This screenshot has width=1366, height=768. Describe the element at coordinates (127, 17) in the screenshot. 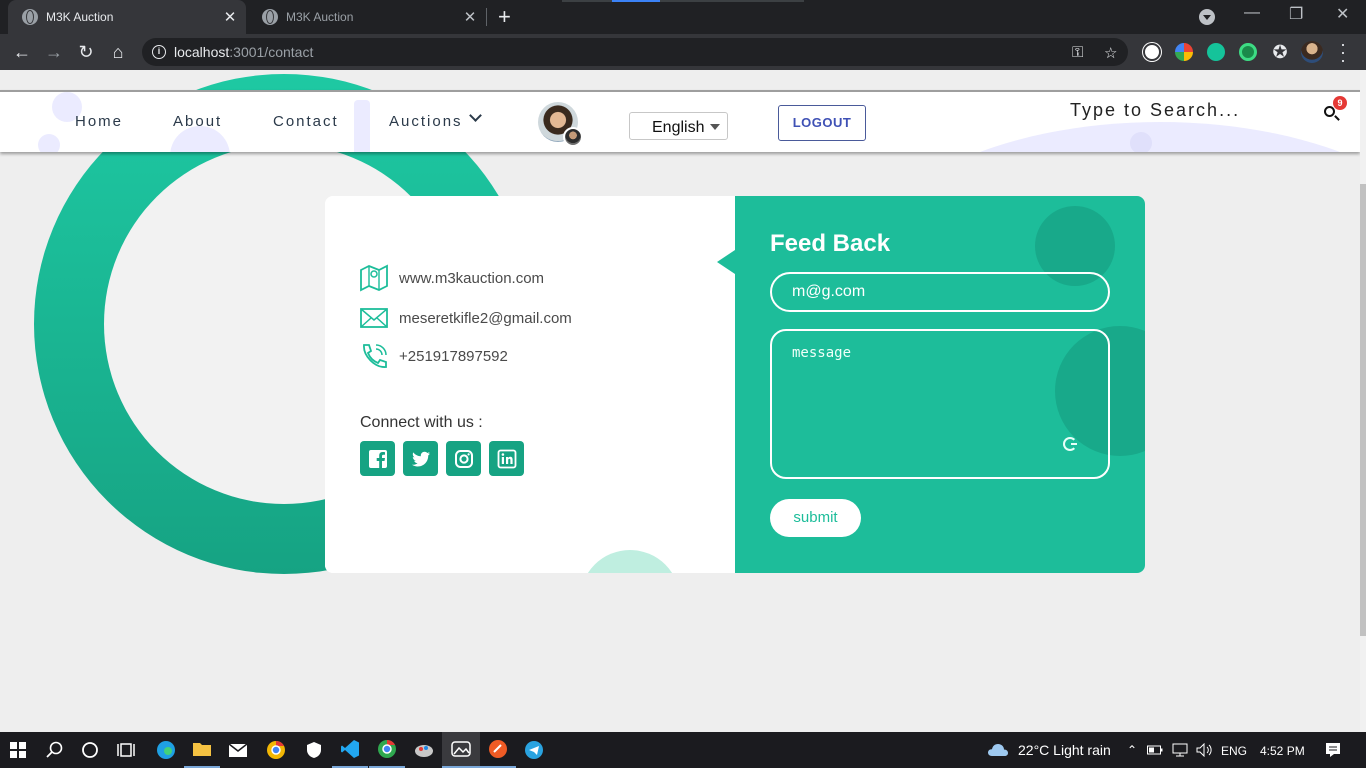

I see `browser-tab-active: M3K Auction ✕` at that location.